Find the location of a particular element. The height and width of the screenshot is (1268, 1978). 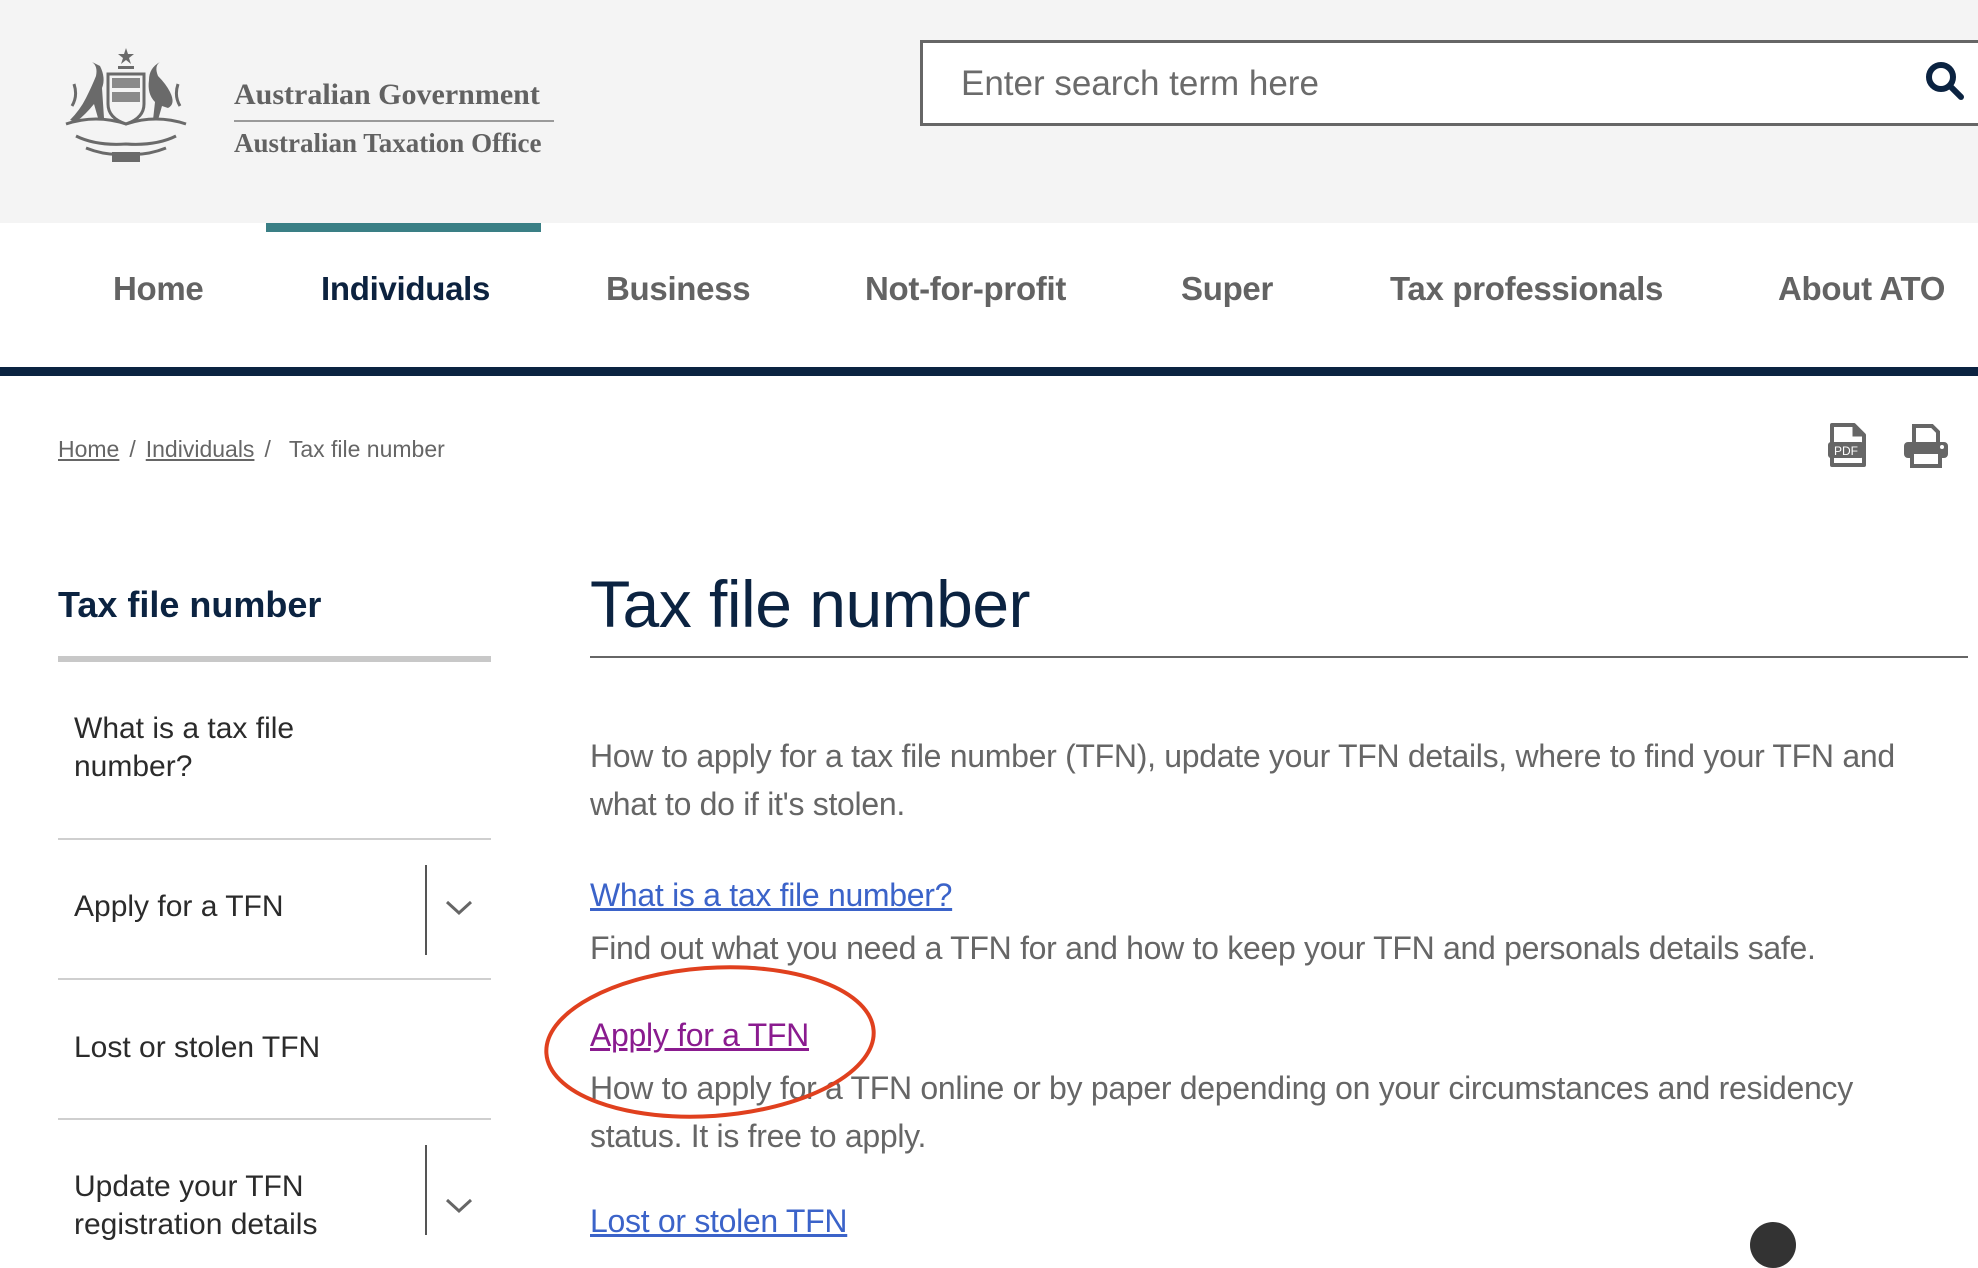

breadcrumb-home: Home is located at coordinates (88, 449).